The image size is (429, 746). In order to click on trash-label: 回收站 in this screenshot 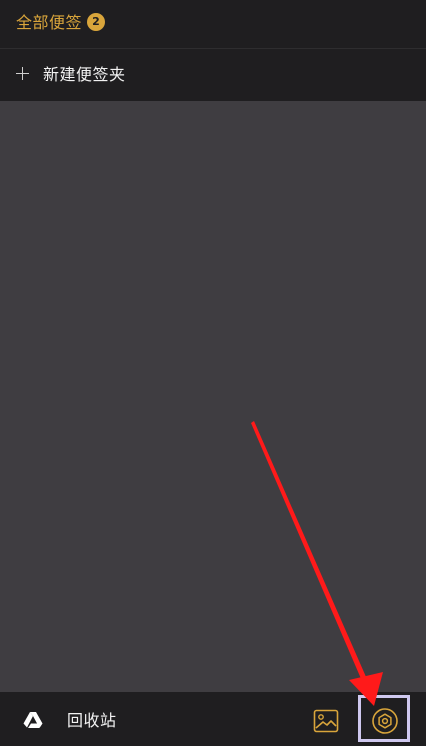, I will do `click(92, 720)`.